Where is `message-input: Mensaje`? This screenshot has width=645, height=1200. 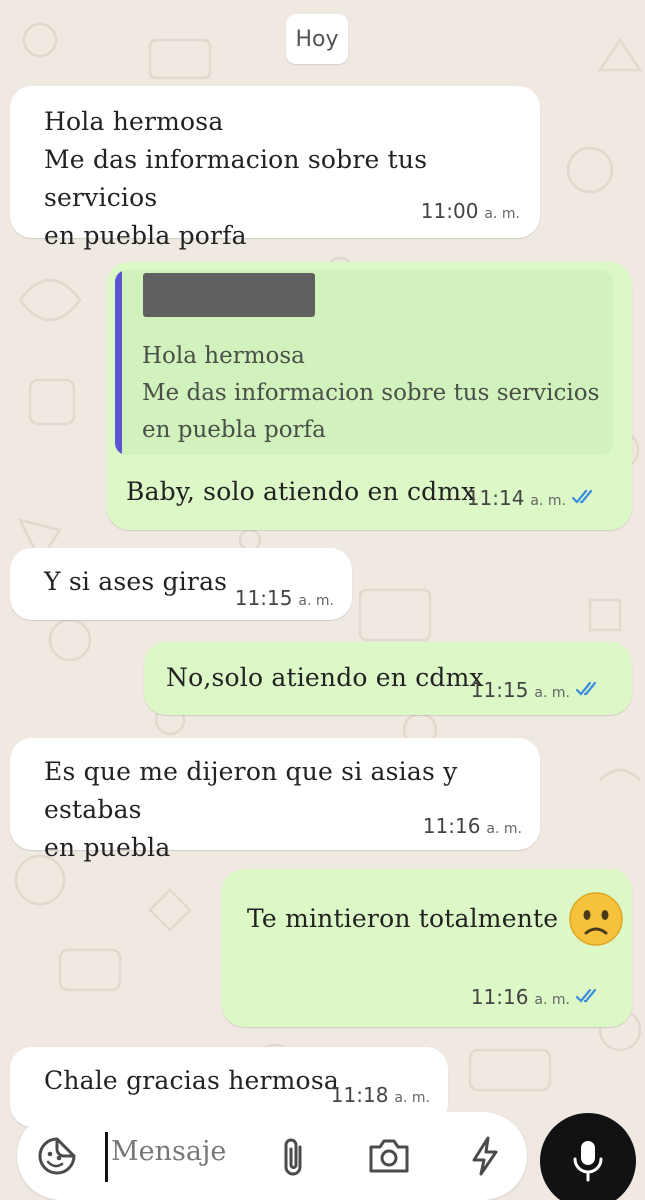
message-input: Mensaje is located at coordinates (168, 1151).